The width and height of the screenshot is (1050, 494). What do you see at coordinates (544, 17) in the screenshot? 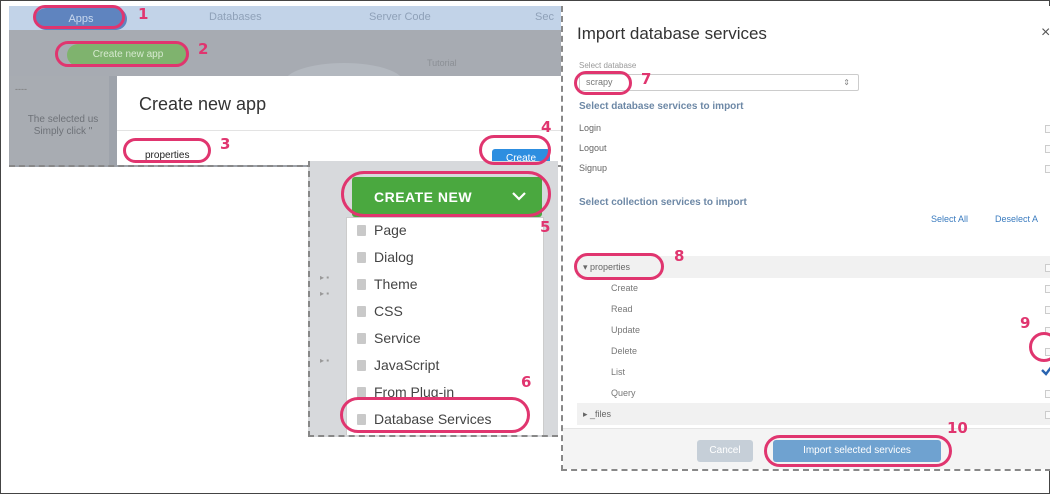
I see `tab-security: Sec` at bounding box center [544, 17].